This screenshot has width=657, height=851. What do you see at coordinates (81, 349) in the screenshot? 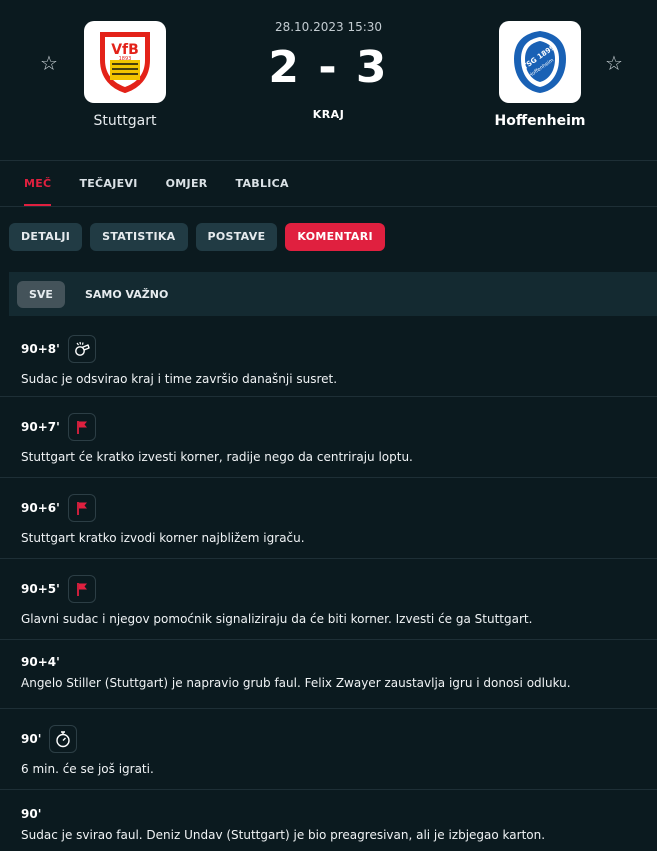
I see `whistle-icon` at bounding box center [81, 349].